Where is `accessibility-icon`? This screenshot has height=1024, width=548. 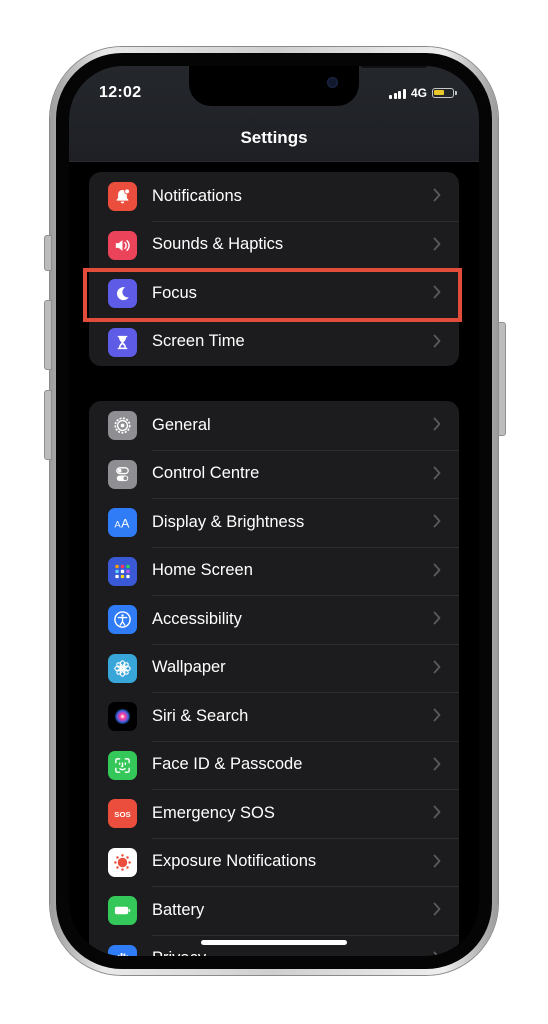 accessibility-icon is located at coordinates (122, 619).